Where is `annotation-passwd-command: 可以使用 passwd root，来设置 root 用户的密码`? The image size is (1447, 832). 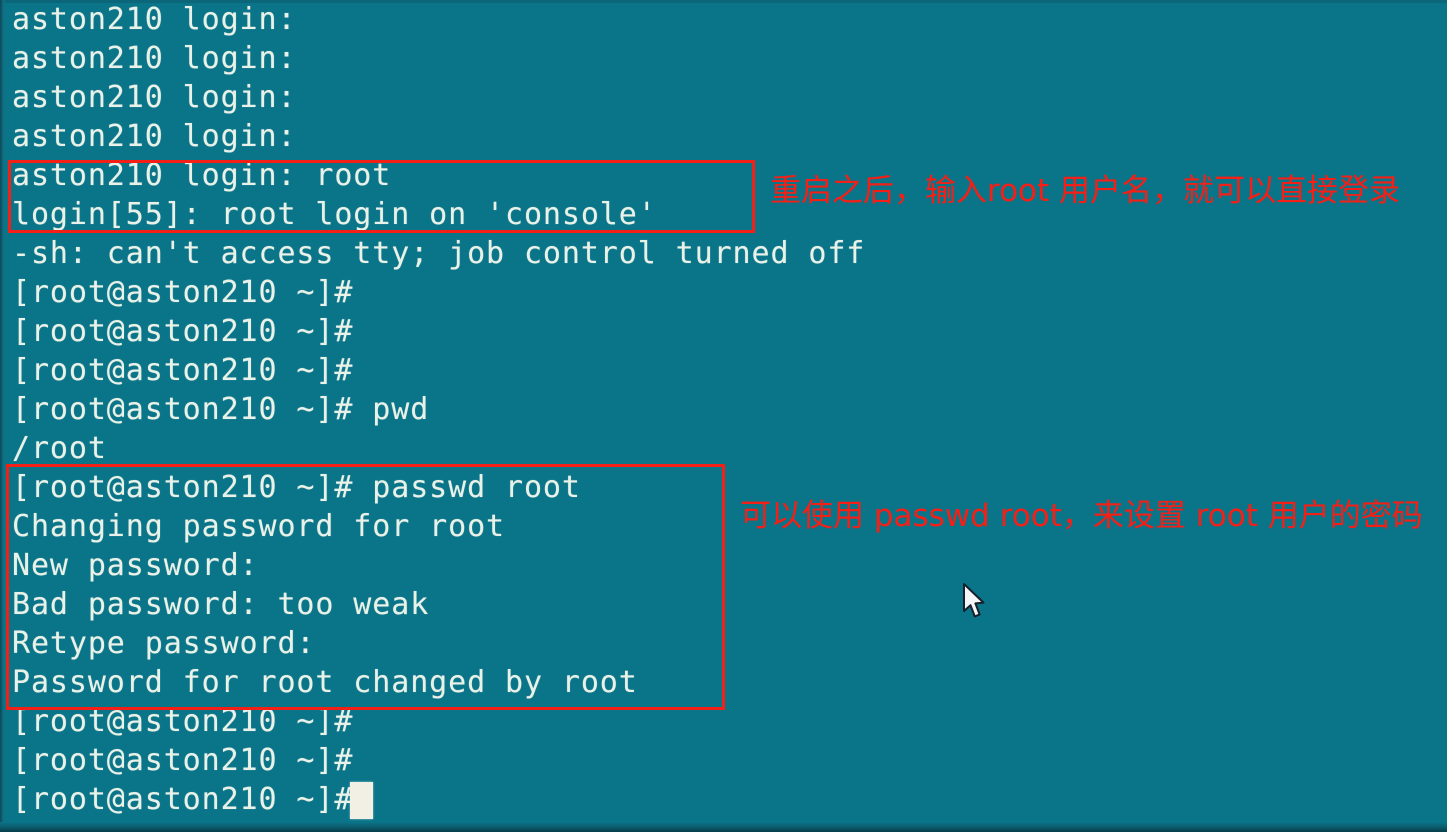
annotation-passwd-command: 可以使用 passwd root，来设置 root 用户的密码 is located at coordinates (1081, 516).